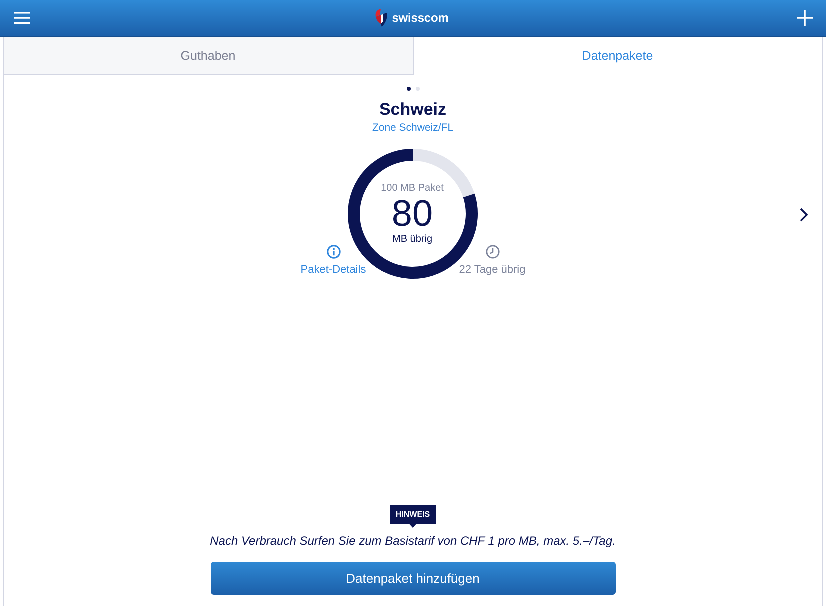 The height and width of the screenshot is (606, 826). What do you see at coordinates (492, 270) in the screenshot?
I see `days-left-text: 22 Tage übrig` at bounding box center [492, 270].